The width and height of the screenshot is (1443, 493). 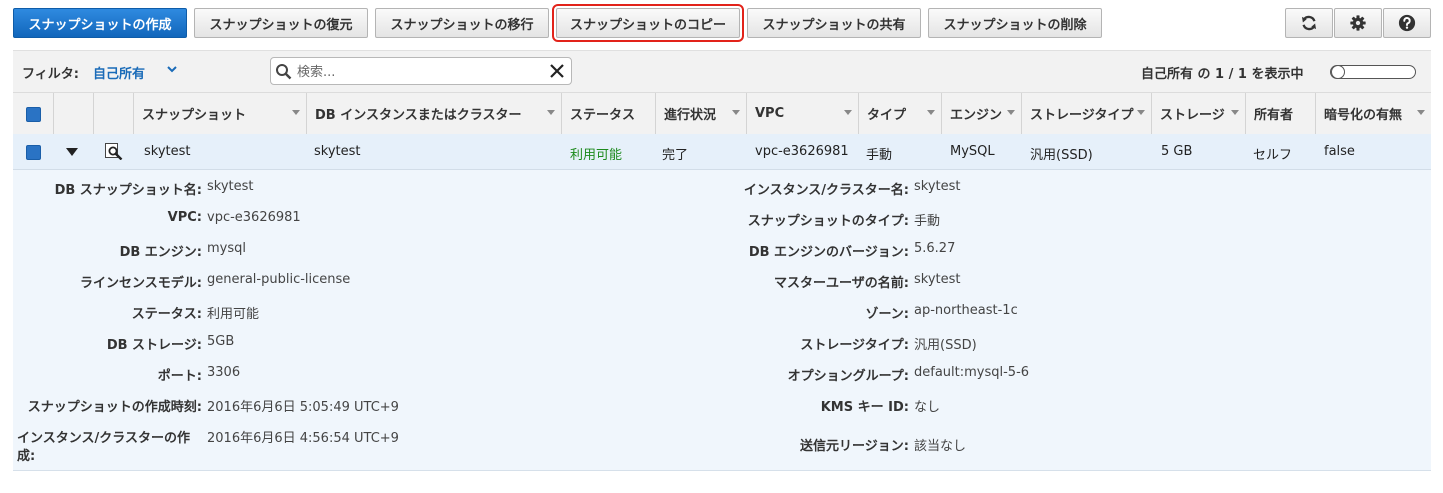 I want to click on detail-label: 送信元リージョン:, so click(x=854, y=446).